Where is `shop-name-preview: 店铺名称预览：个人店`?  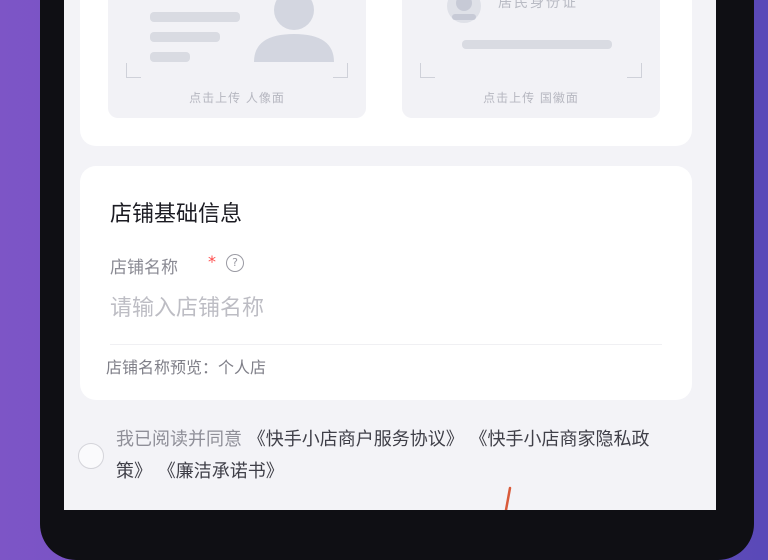
shop-name-preview: 店铺名称预览：个人店 is located at coordinates (186, 367).